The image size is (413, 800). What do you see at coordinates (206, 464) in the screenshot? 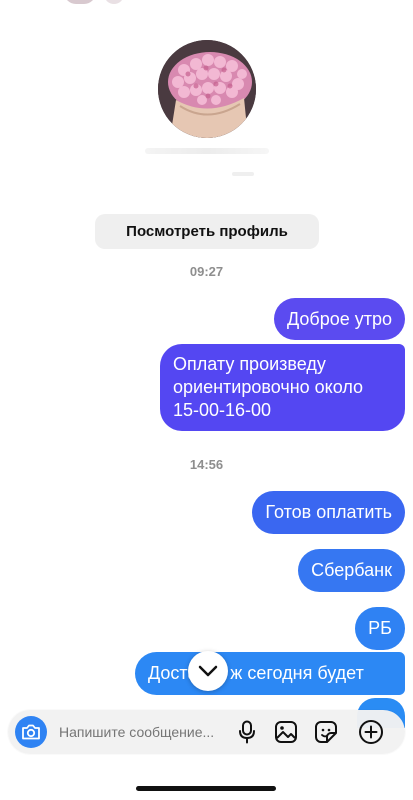
I see `message-timestamp: 14:56` at bounding box center [206, 464].